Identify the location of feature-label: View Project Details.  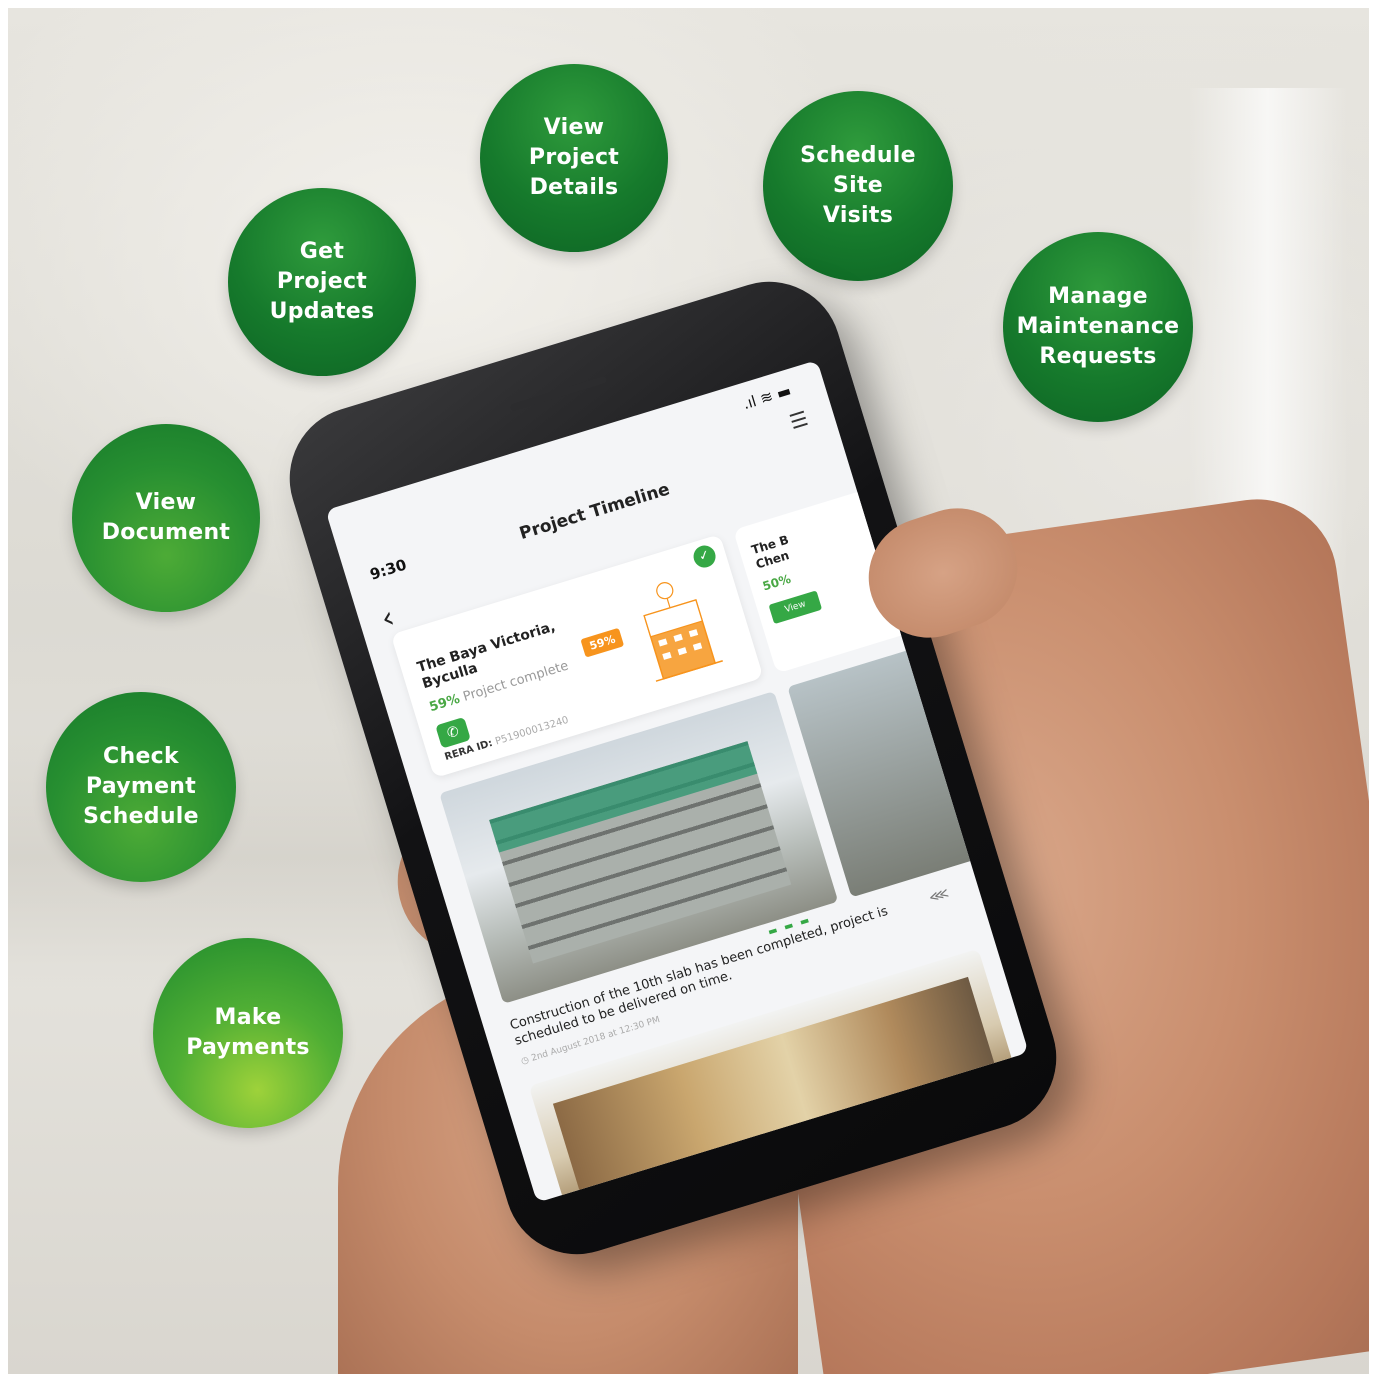
(574, 157).